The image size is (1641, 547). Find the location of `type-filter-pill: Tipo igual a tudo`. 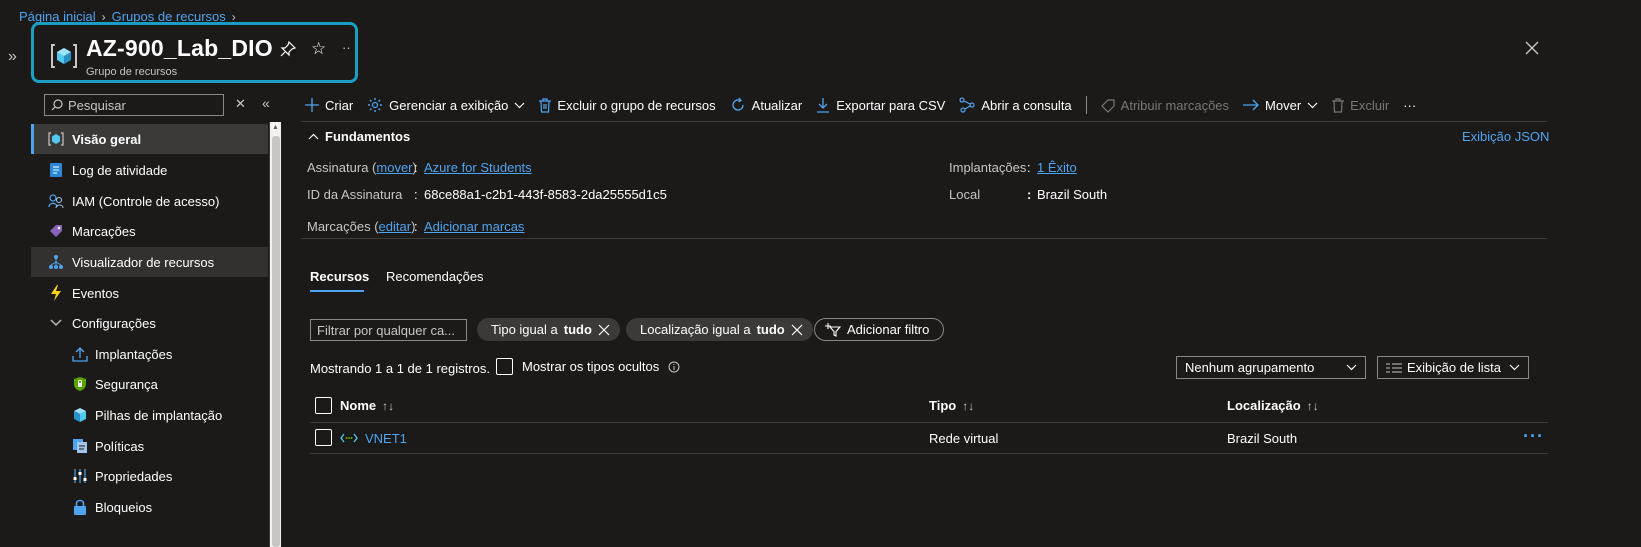

type-filter-pill: Tipo igual a tudo is located at coordinates (548, 329).